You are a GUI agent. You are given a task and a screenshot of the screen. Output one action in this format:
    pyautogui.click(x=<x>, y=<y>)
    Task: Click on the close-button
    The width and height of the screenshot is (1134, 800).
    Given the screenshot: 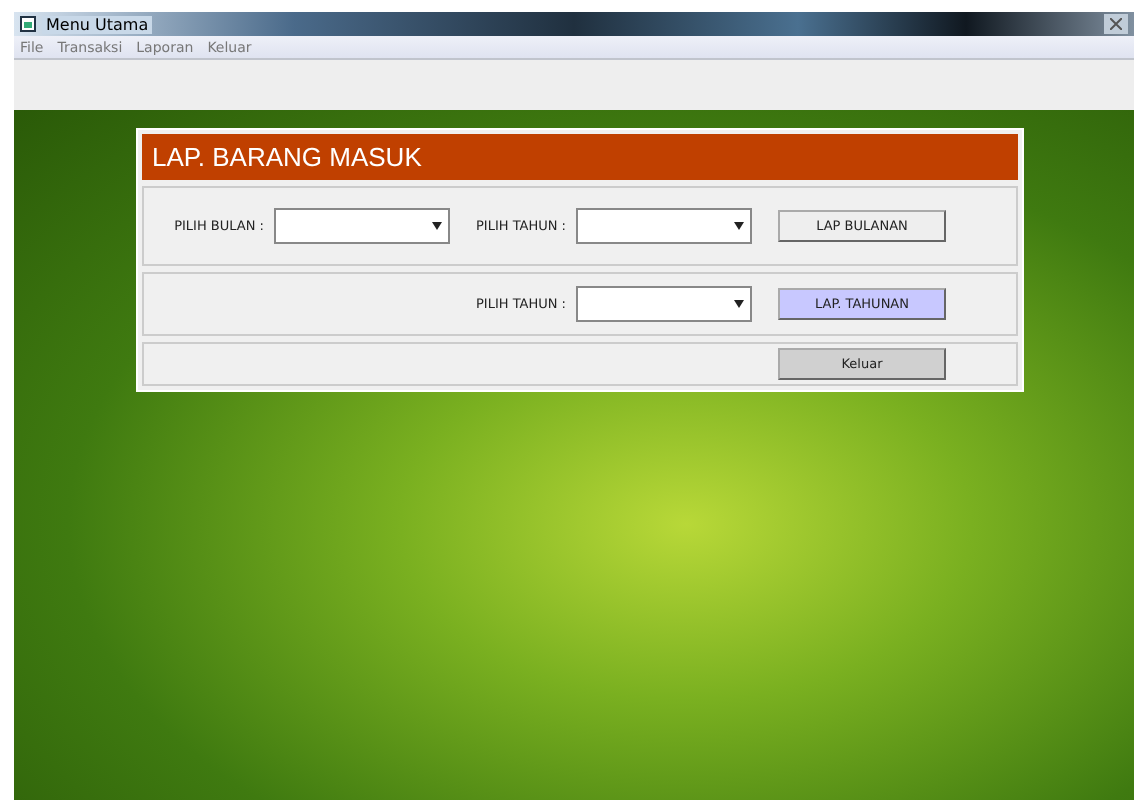 What is the action you would take?
    pyautogui.click(x=1116, y=24)
    